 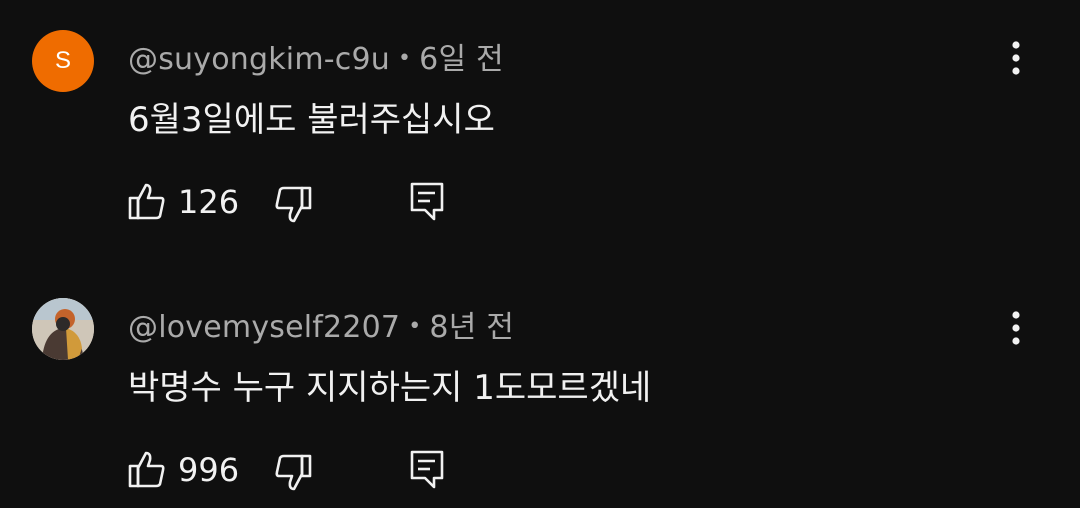 I want to click on avatar: S, so click(x=63, y=61).